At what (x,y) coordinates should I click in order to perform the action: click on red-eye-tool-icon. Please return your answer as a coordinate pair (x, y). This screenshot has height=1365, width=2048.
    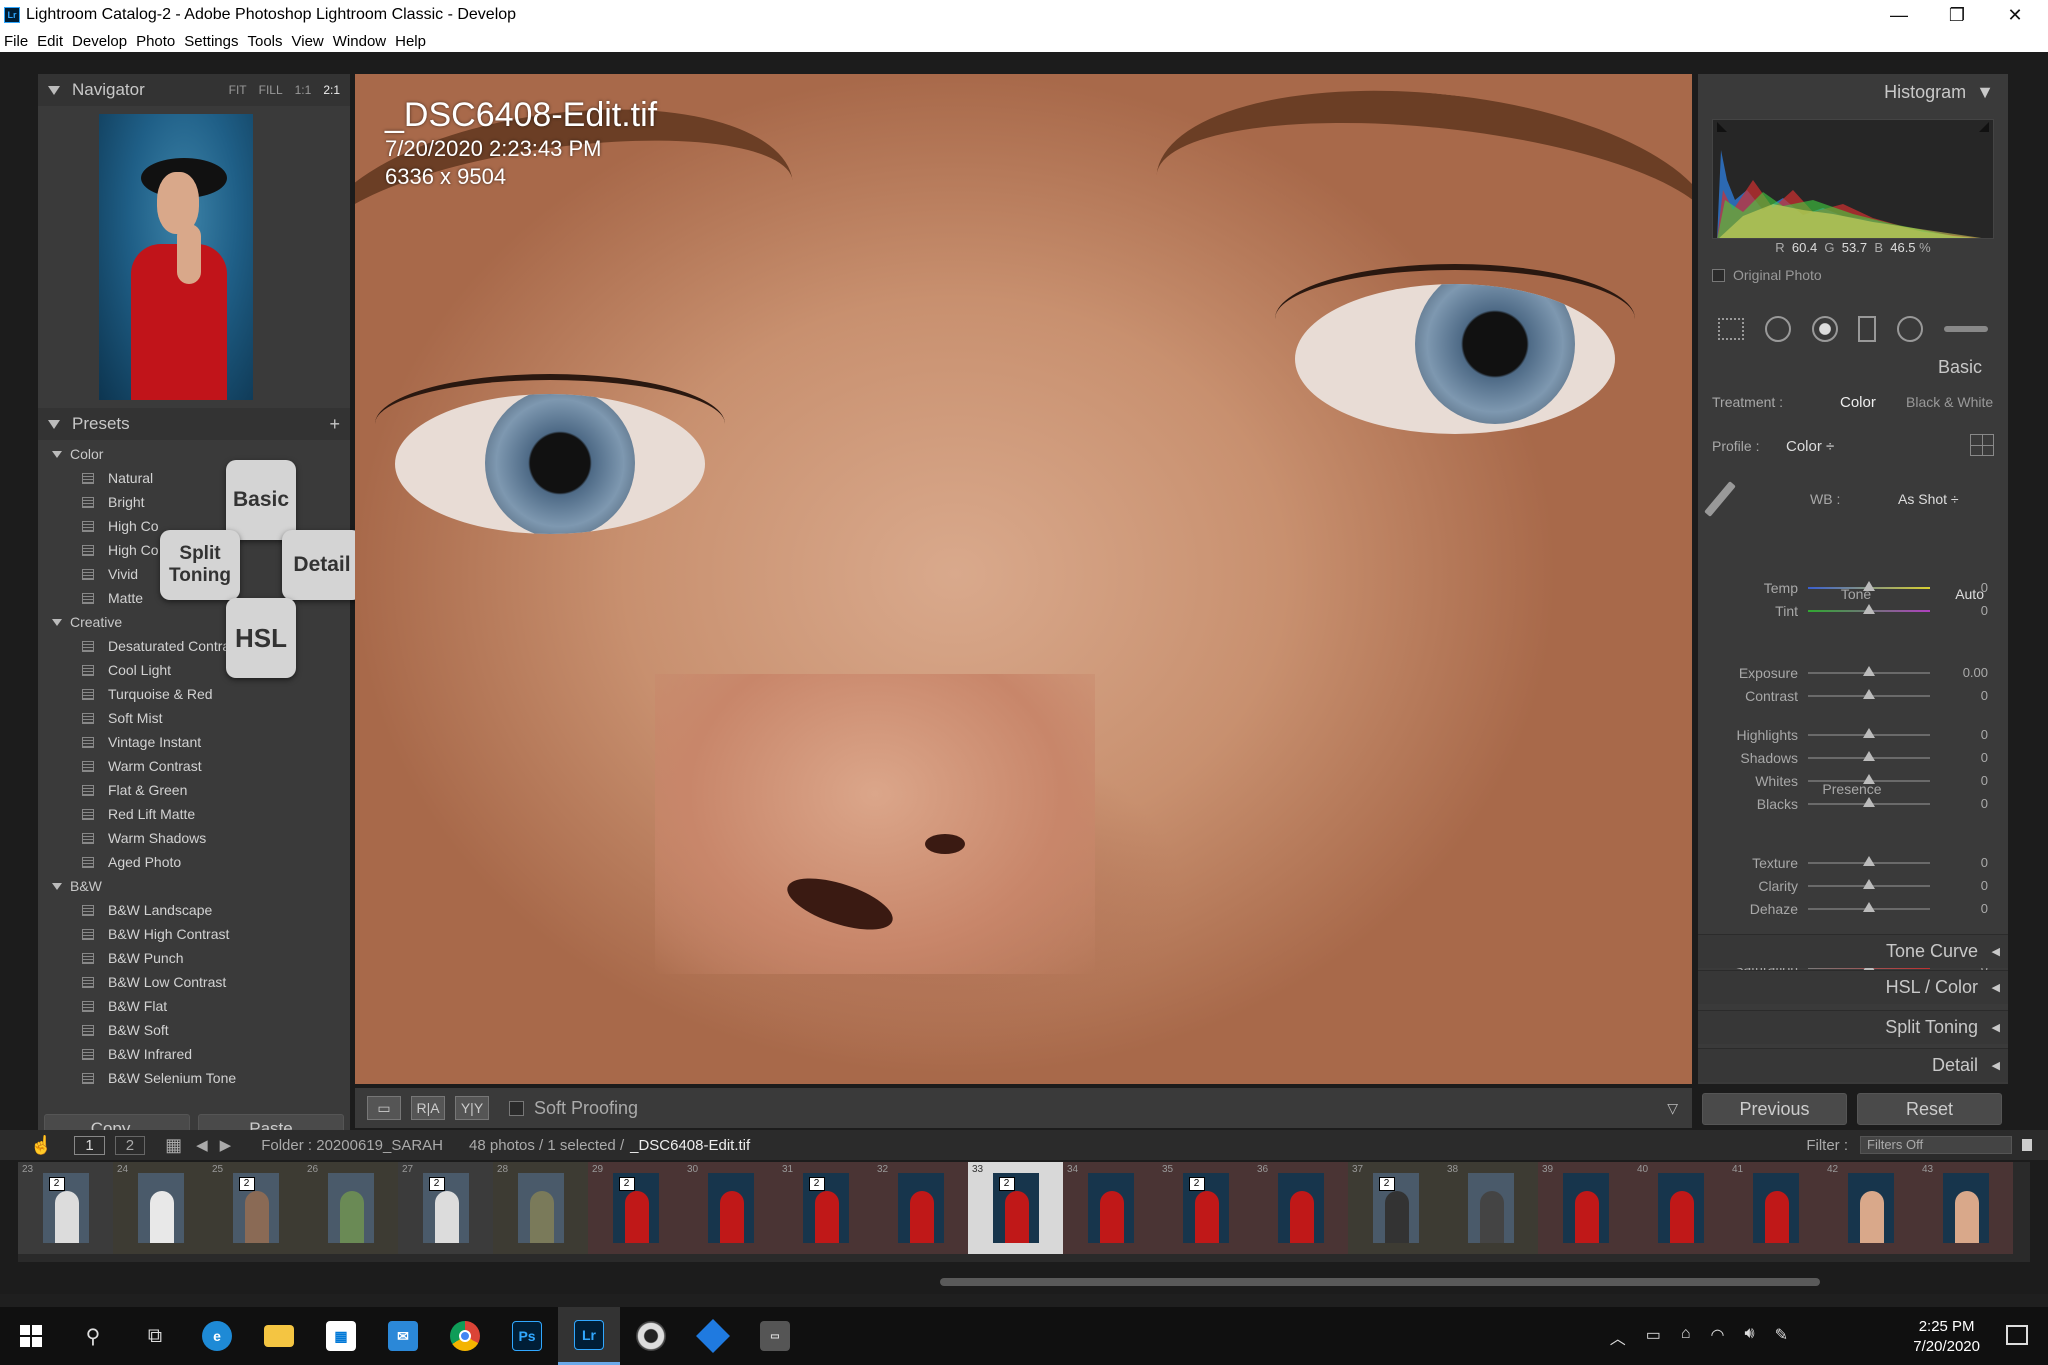
    Looking at the image, I should click on (1824, 329).